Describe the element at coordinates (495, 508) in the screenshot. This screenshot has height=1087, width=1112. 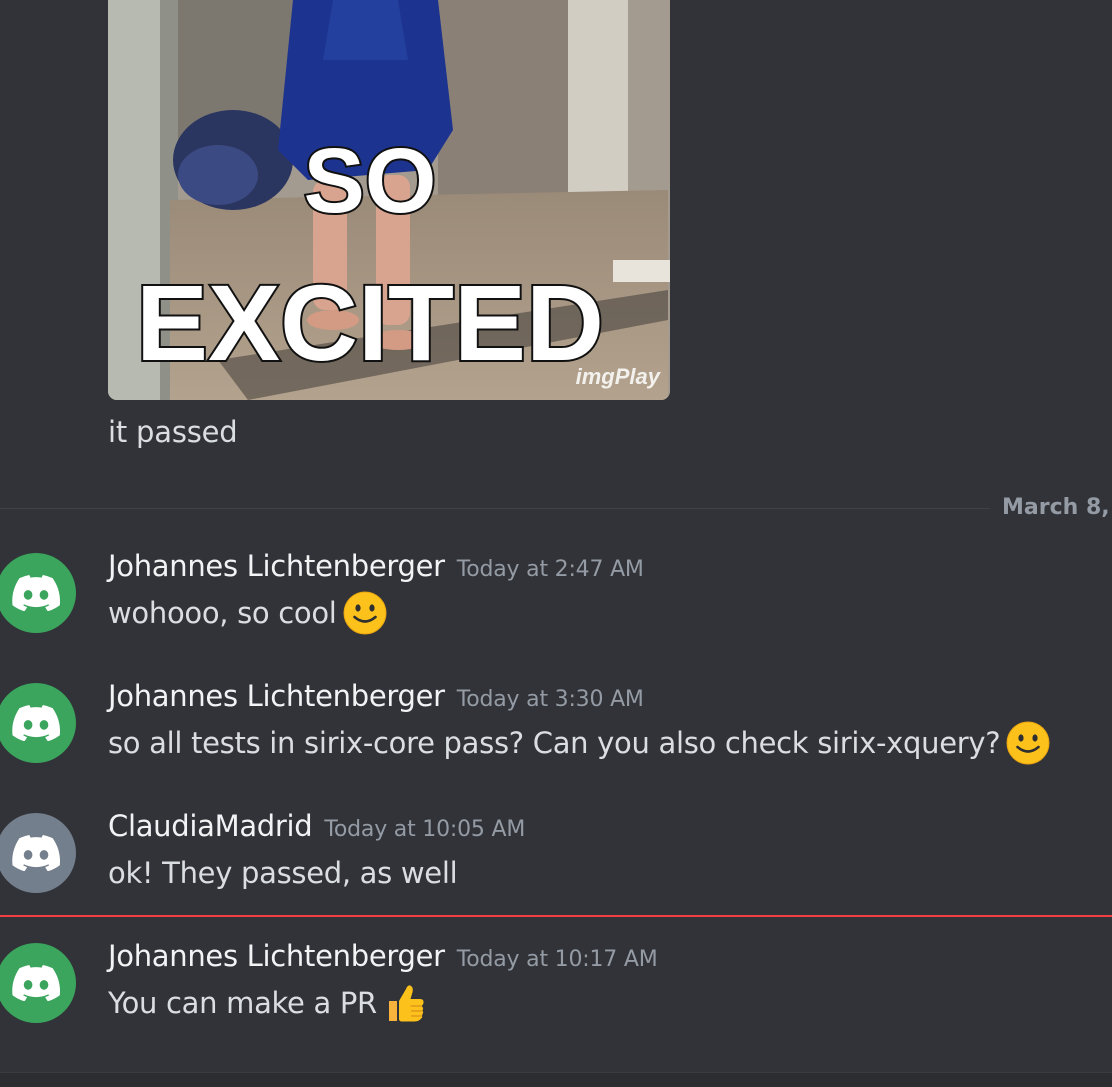
I see `divider-line` at that location.